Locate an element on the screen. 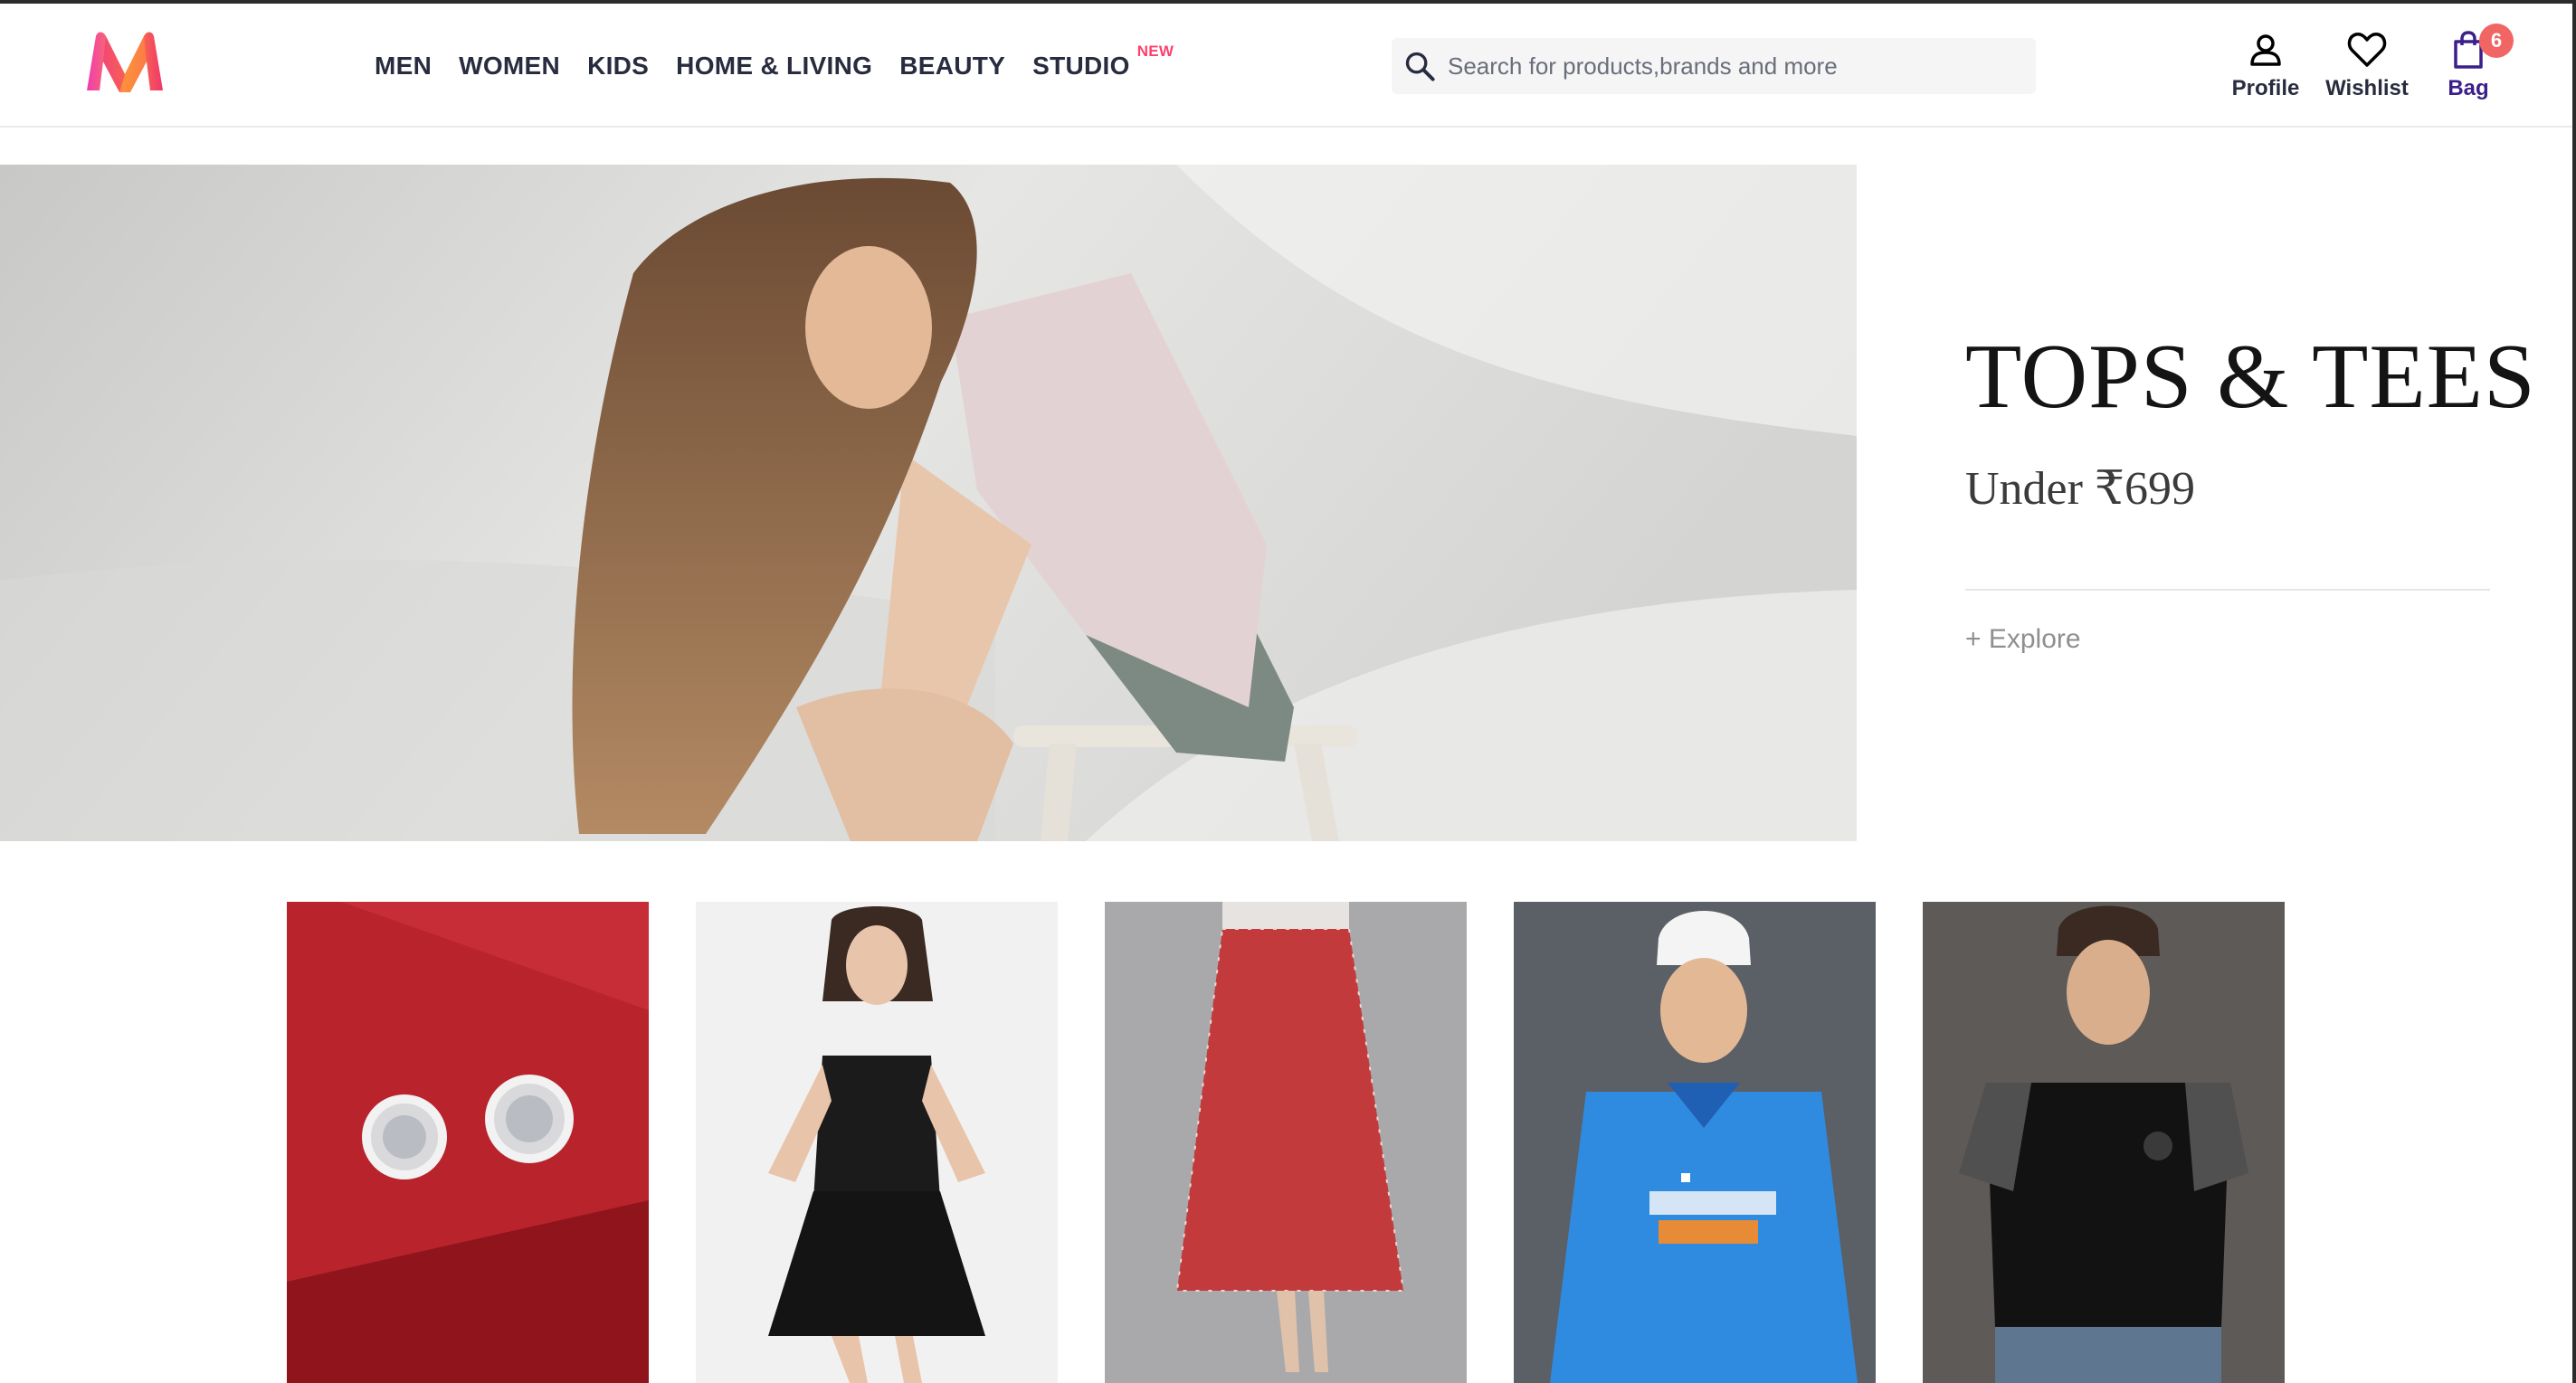  explore-link: + Explore is located at coordinates (2023, 639).